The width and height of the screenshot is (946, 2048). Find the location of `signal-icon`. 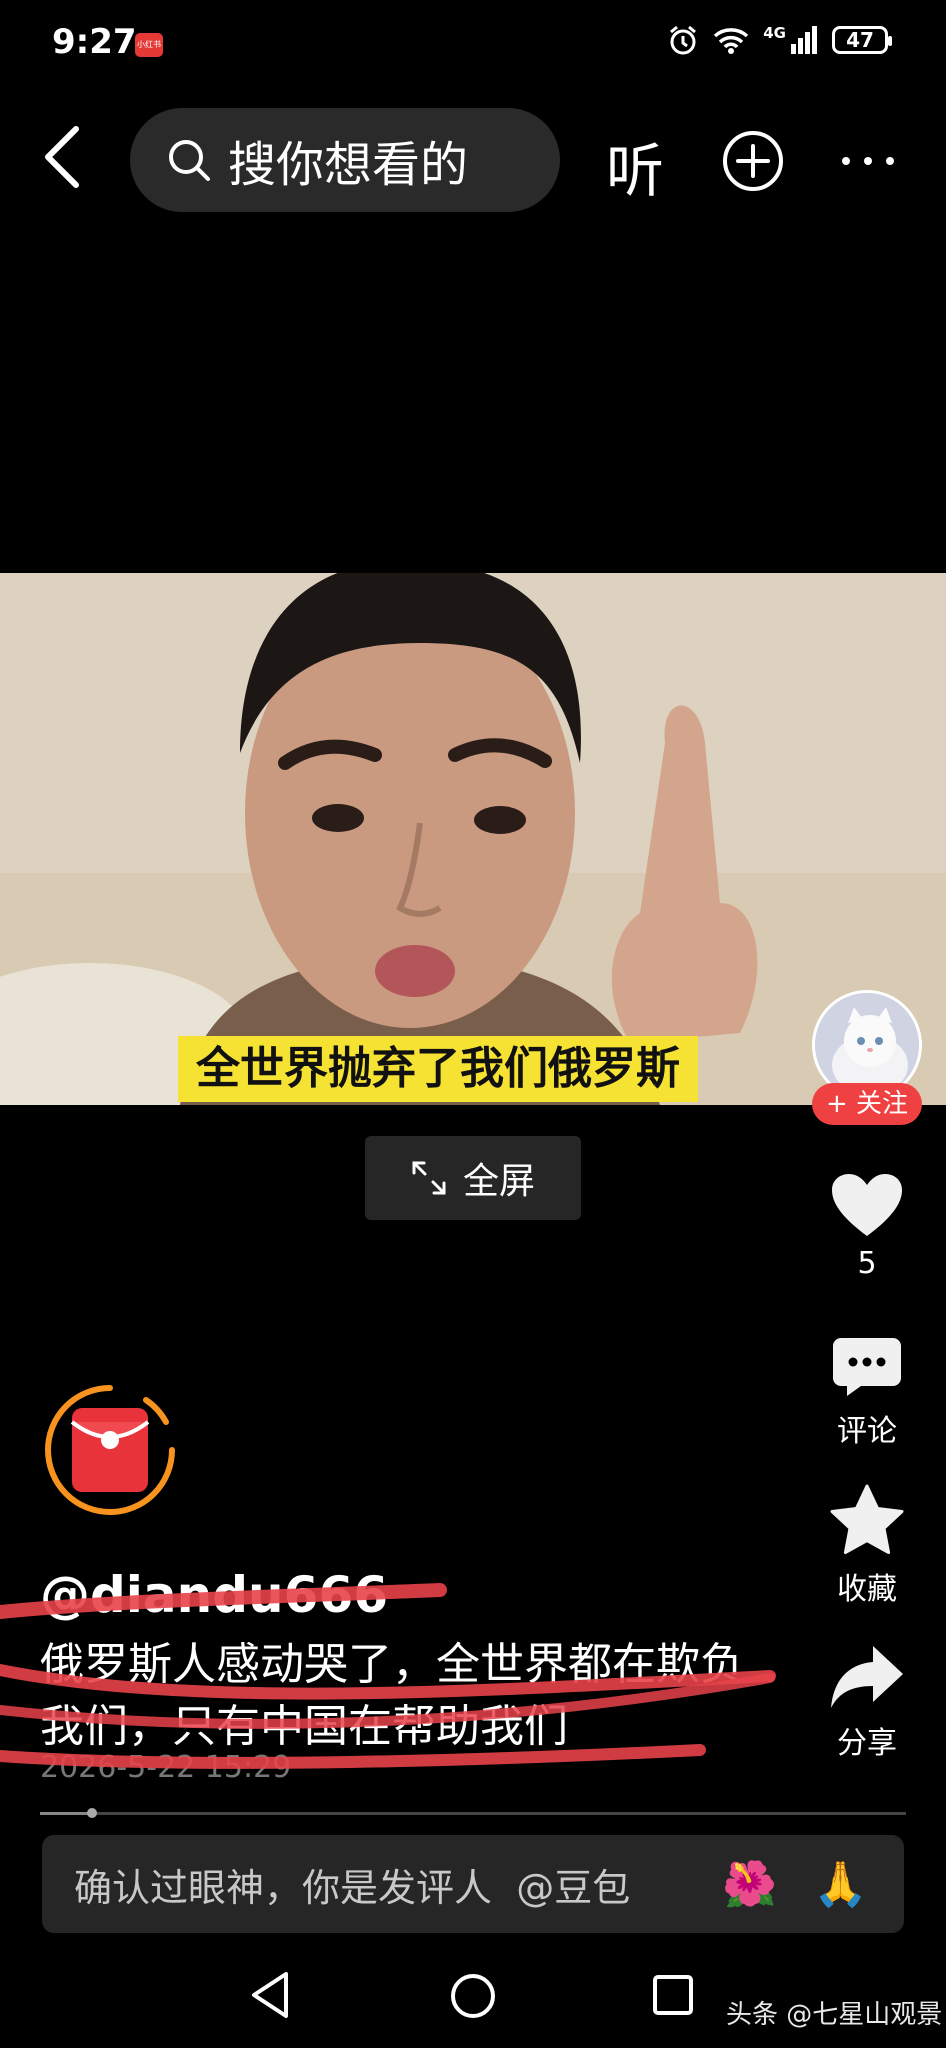

signal-icon is located at coordinates (804, 40).